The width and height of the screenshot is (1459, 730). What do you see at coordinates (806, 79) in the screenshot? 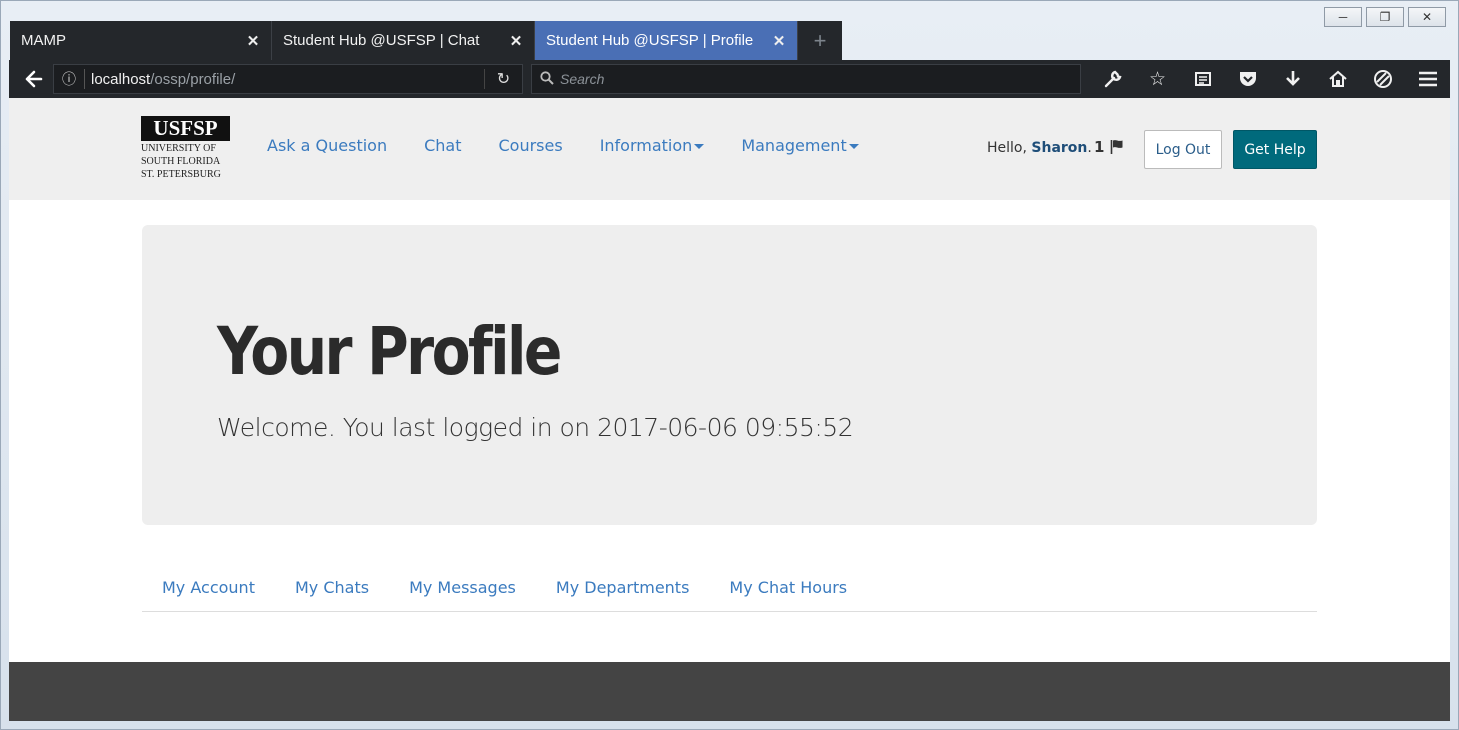
I see `search-input: Search` at bounding box center [806, 79].